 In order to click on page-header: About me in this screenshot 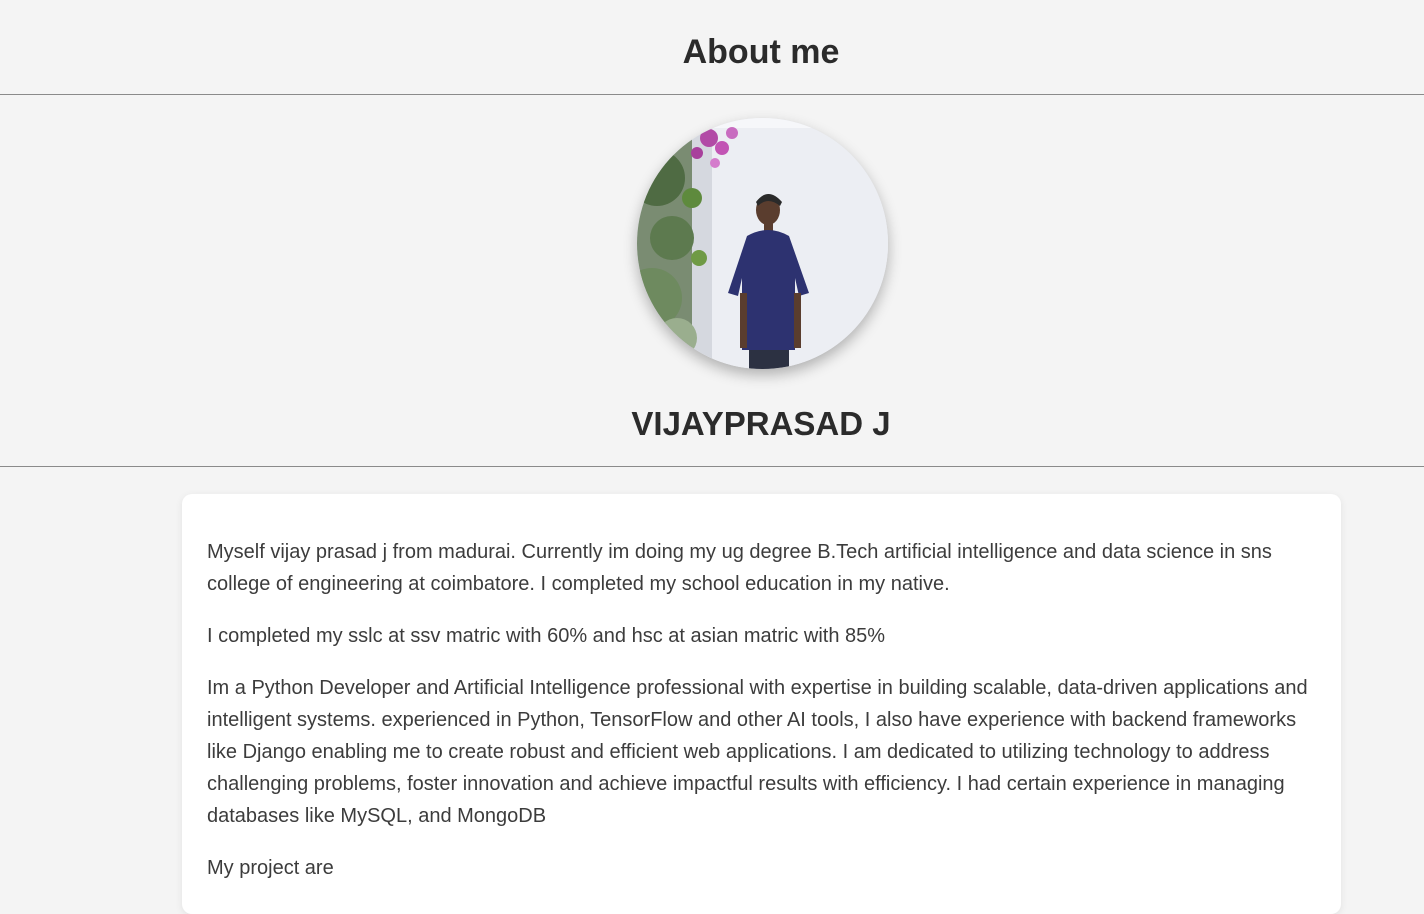, I will do `click(712, 47)`.